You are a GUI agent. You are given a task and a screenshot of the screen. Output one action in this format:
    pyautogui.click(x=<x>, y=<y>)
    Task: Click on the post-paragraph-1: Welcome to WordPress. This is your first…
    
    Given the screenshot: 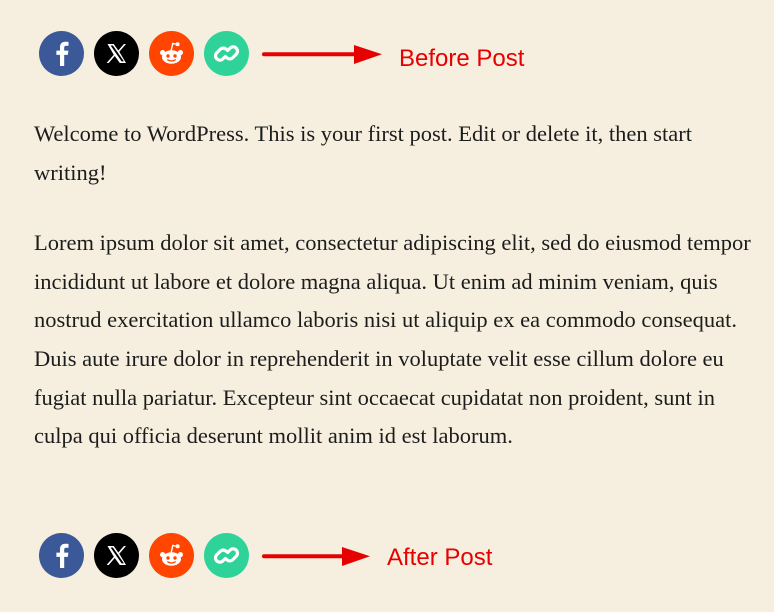 What is the action you would take?
    pyautogui.click(x=363, y=153)
    